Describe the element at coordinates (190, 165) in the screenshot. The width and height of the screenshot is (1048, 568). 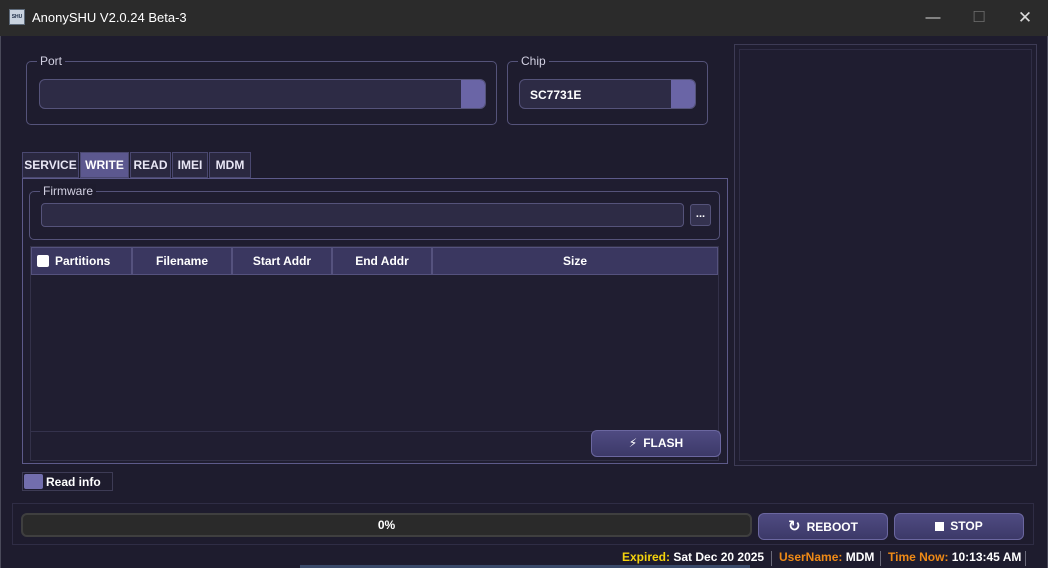
I see `tab-imei: IMEI` at that location.